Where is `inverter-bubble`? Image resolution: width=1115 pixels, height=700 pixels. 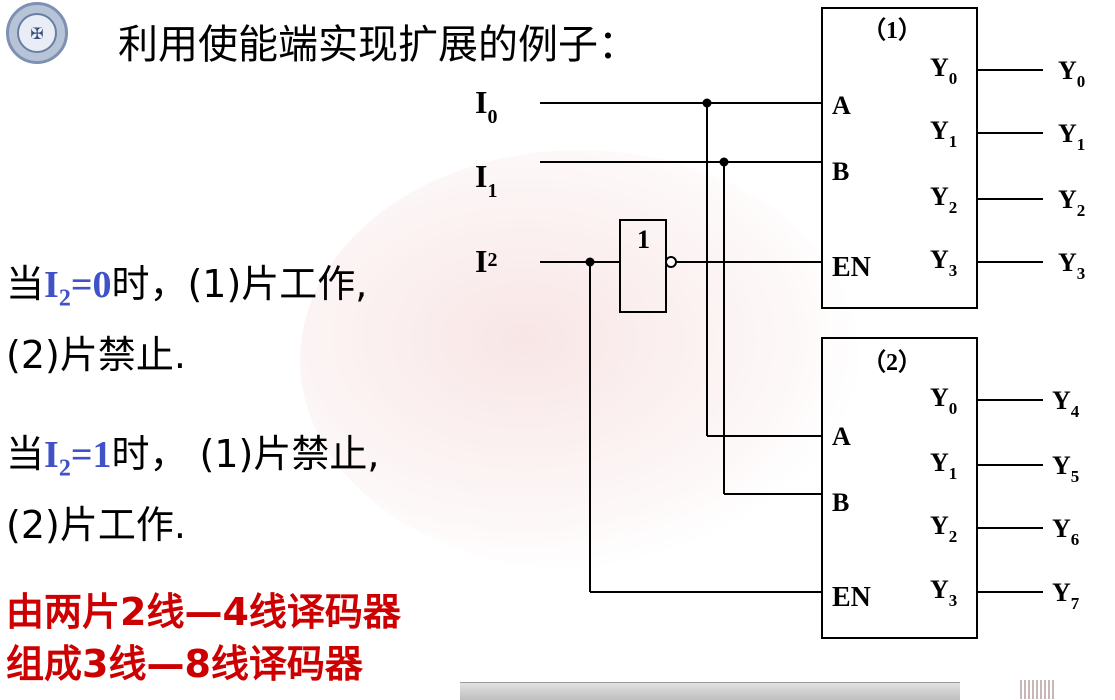
inverter-bubble is located at coordinates (671, 262).